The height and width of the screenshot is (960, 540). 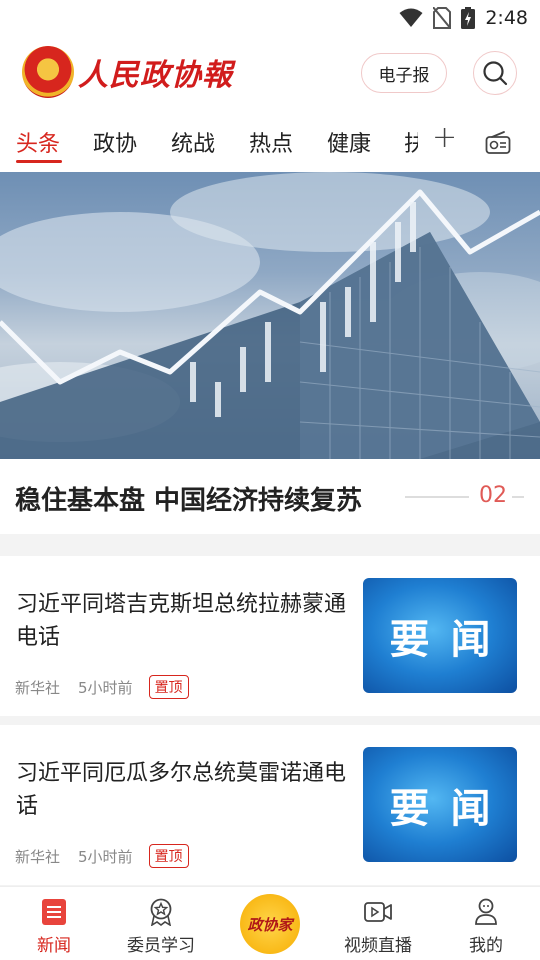 I want to click on nav-member-study: 委员学习, so click(x=161, y=926).